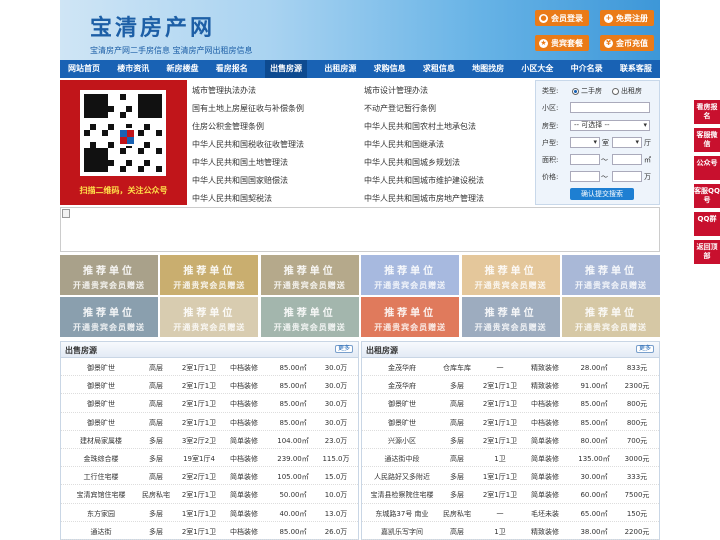 This screenshot has width=720, height=540. What do you see at coordinates (224, 90) in the screenshot?
I see `law-link: 城市管理执法办法` at bounding box center [224, 90].